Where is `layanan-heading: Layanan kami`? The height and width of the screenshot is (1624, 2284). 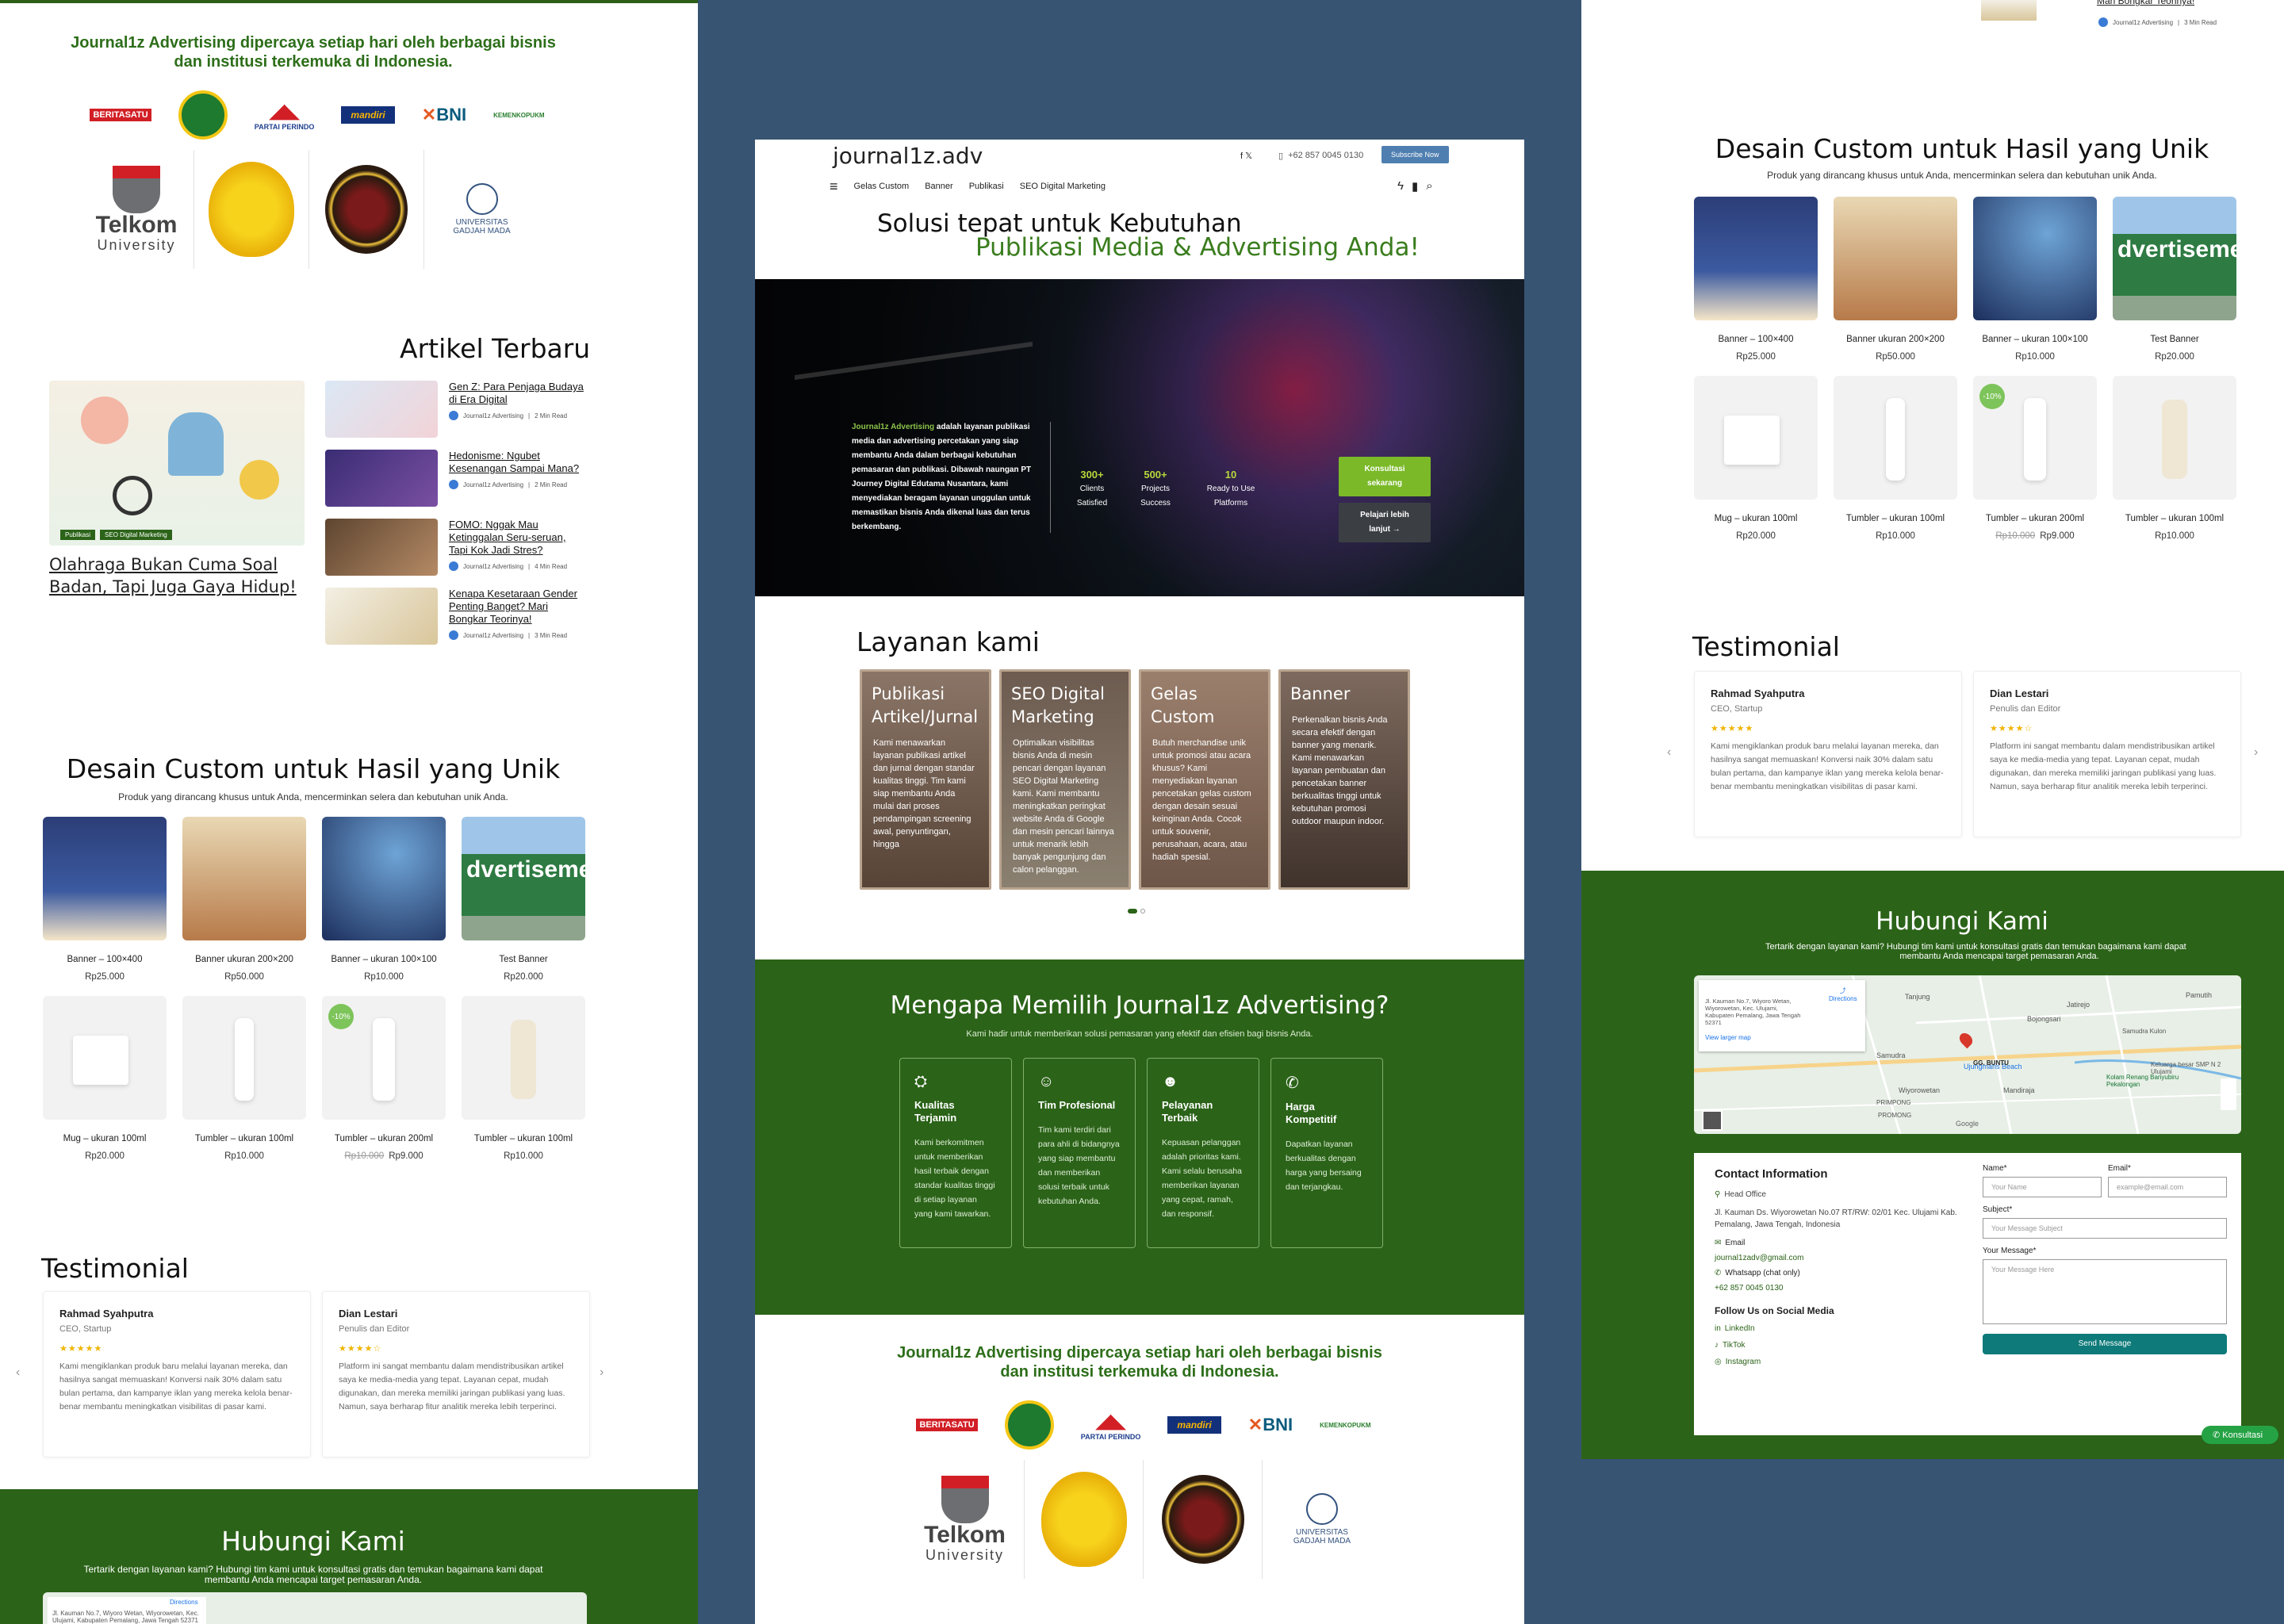
layanan-heading: Layanan kami is located at coordinates (948, 641).